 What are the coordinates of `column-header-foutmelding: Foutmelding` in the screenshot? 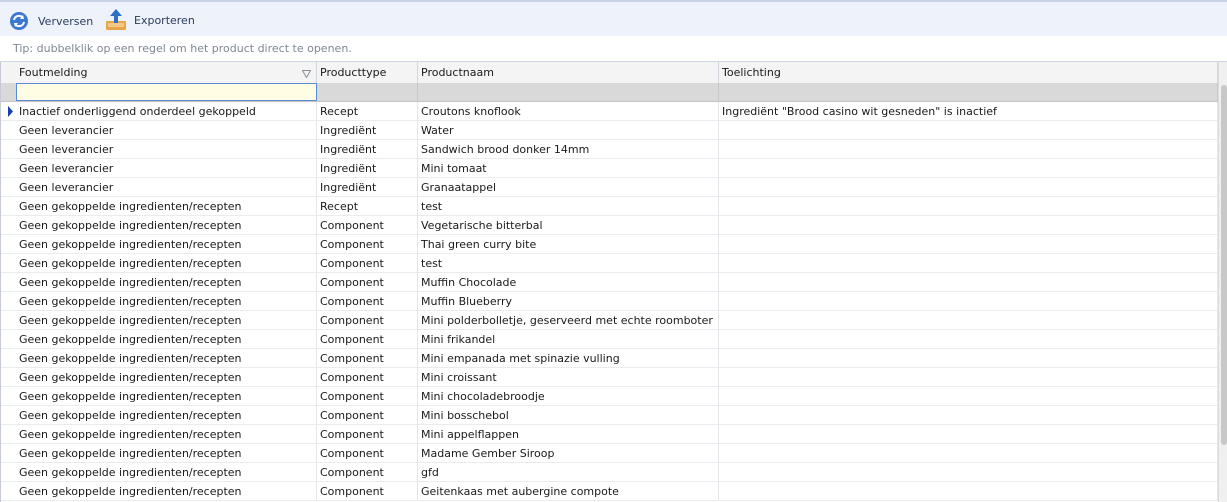 It's located at (166, 72).